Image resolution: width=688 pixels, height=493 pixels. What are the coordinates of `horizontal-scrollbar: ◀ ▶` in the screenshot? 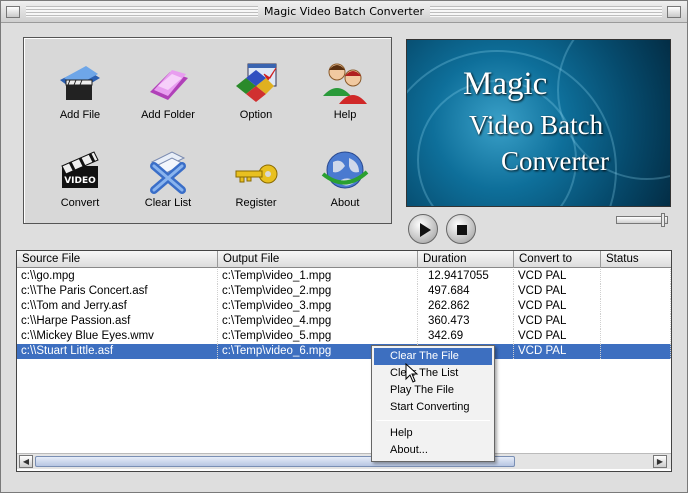 It's located at (344, 461).